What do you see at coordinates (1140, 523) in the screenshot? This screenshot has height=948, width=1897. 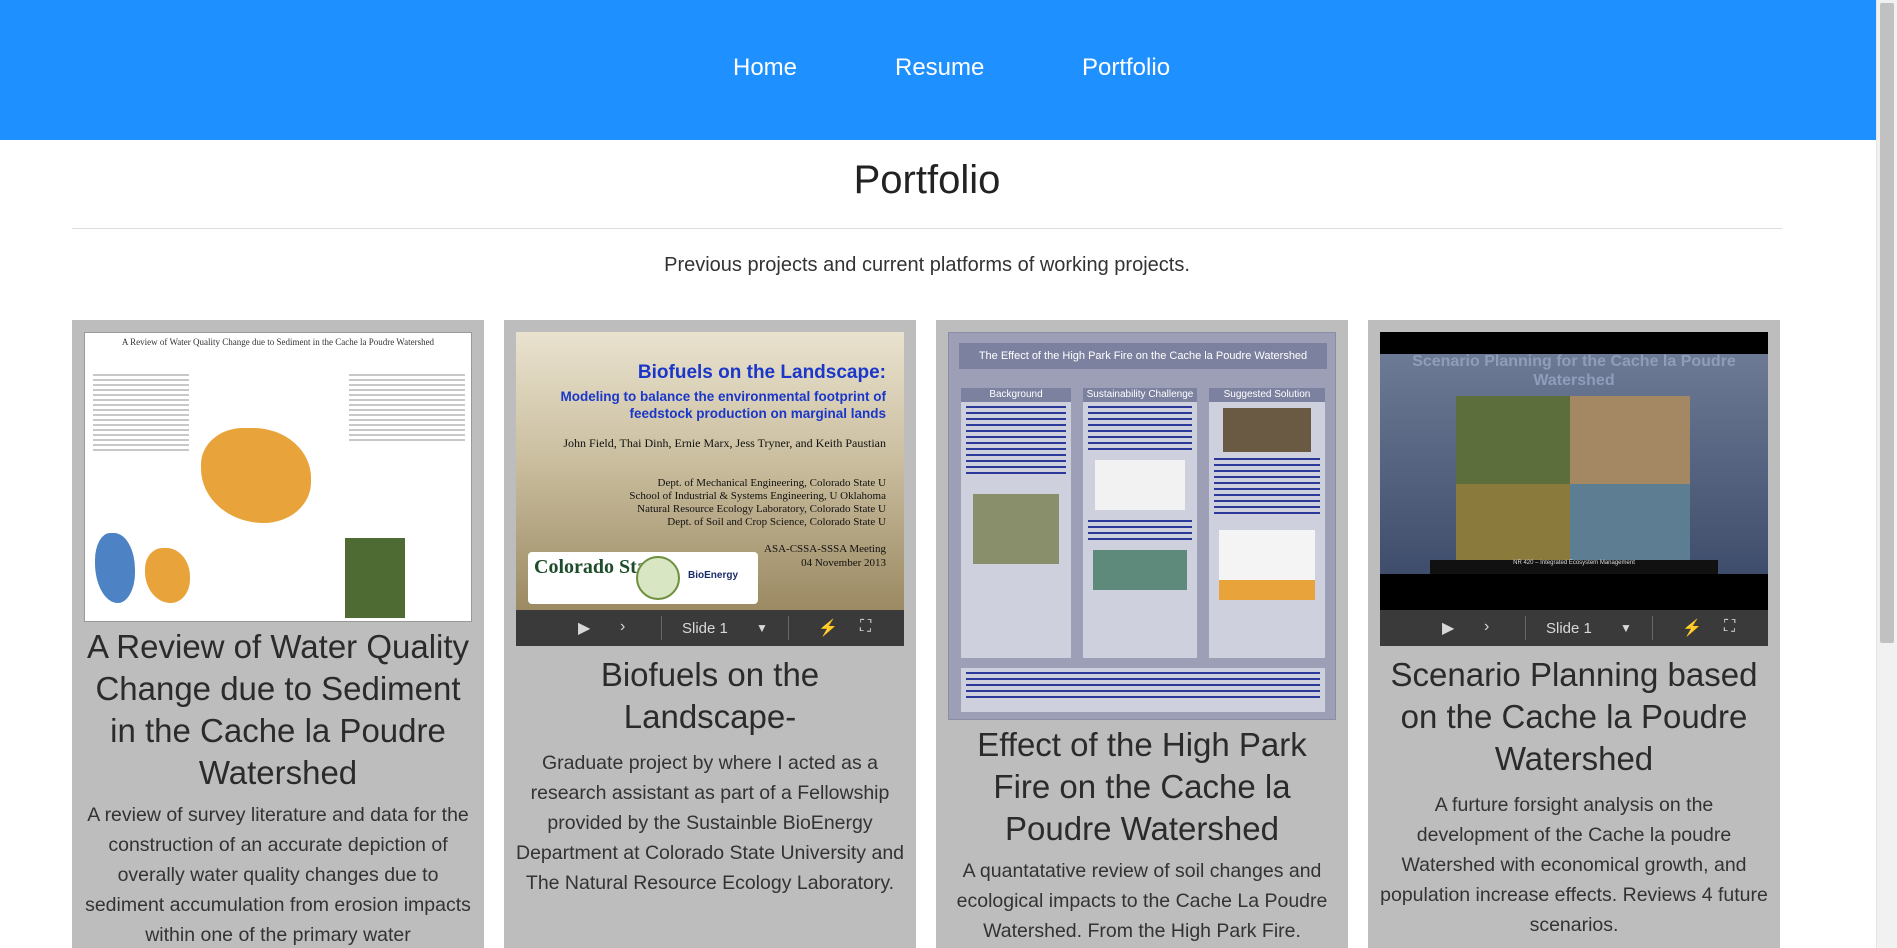 I see `poster-column: Sustainability Challenge` at bounding box center [1140, 523].